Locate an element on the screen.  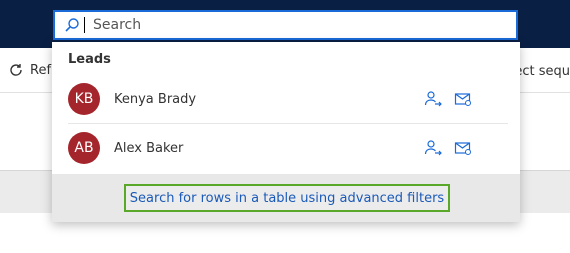
result-row: KB Kenya Brady is located at coordinates (288, 99).